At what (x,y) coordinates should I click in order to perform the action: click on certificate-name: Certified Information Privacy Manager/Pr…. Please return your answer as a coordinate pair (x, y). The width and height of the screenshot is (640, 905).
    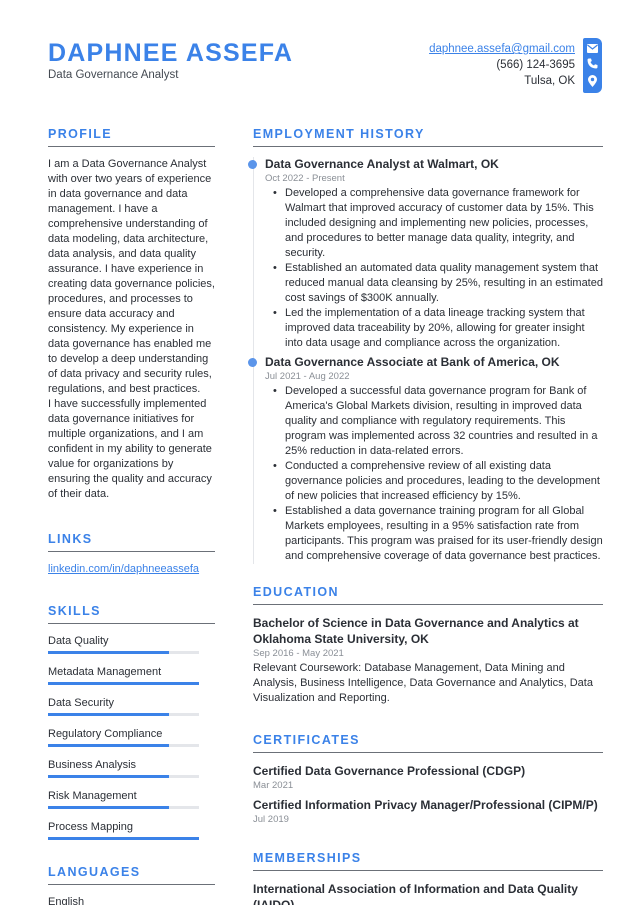
    Looking at the image, I should click on (425, 805).